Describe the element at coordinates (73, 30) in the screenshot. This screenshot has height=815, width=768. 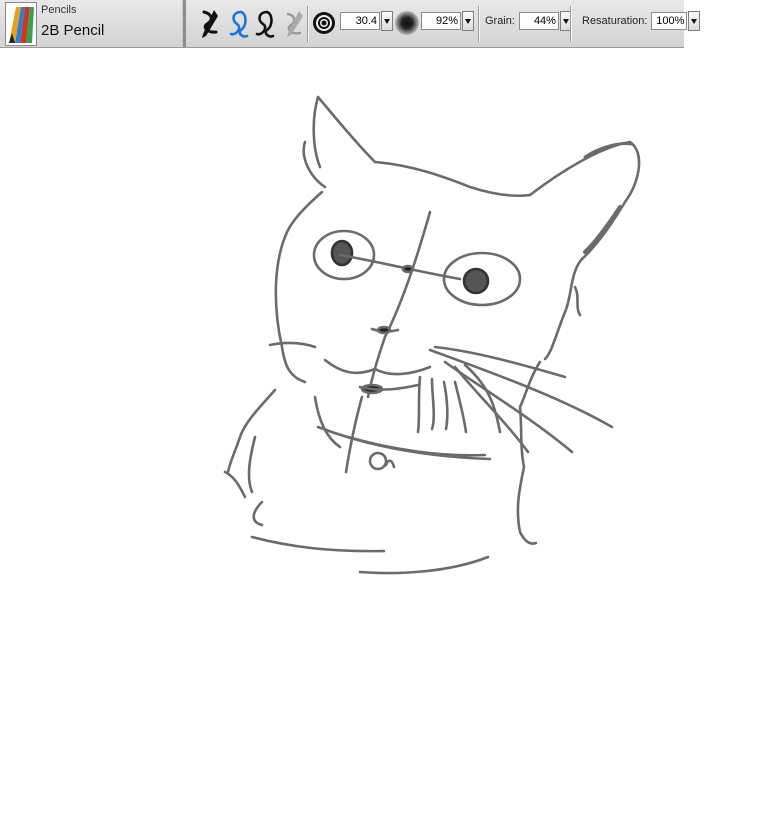
I see `brush-variant: 2B Pencil` at that location.